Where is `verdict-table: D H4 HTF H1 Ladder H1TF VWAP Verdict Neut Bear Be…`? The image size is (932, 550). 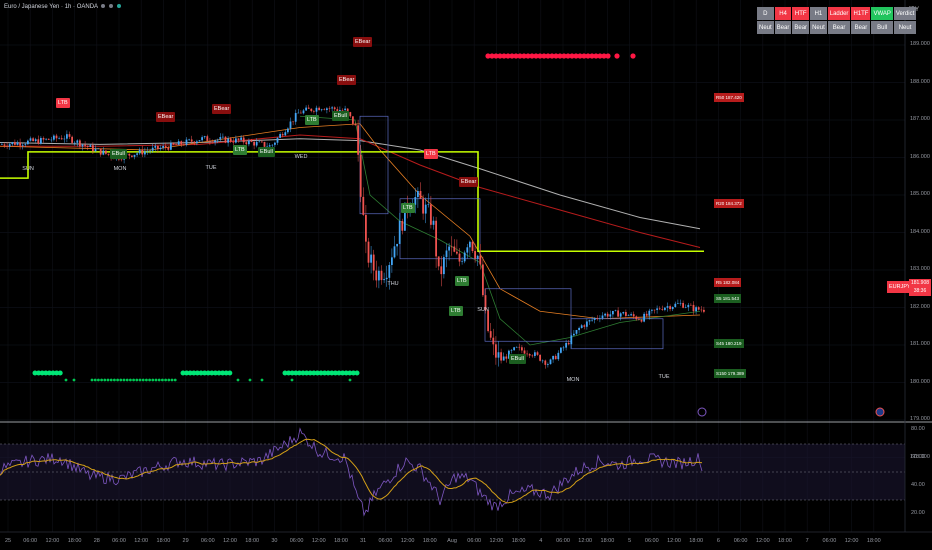 verdict-table: D H4 HTF H1 Ladder H1TF VWAP Verdict Neut Bear Be… is located at coordinates (836, 20).